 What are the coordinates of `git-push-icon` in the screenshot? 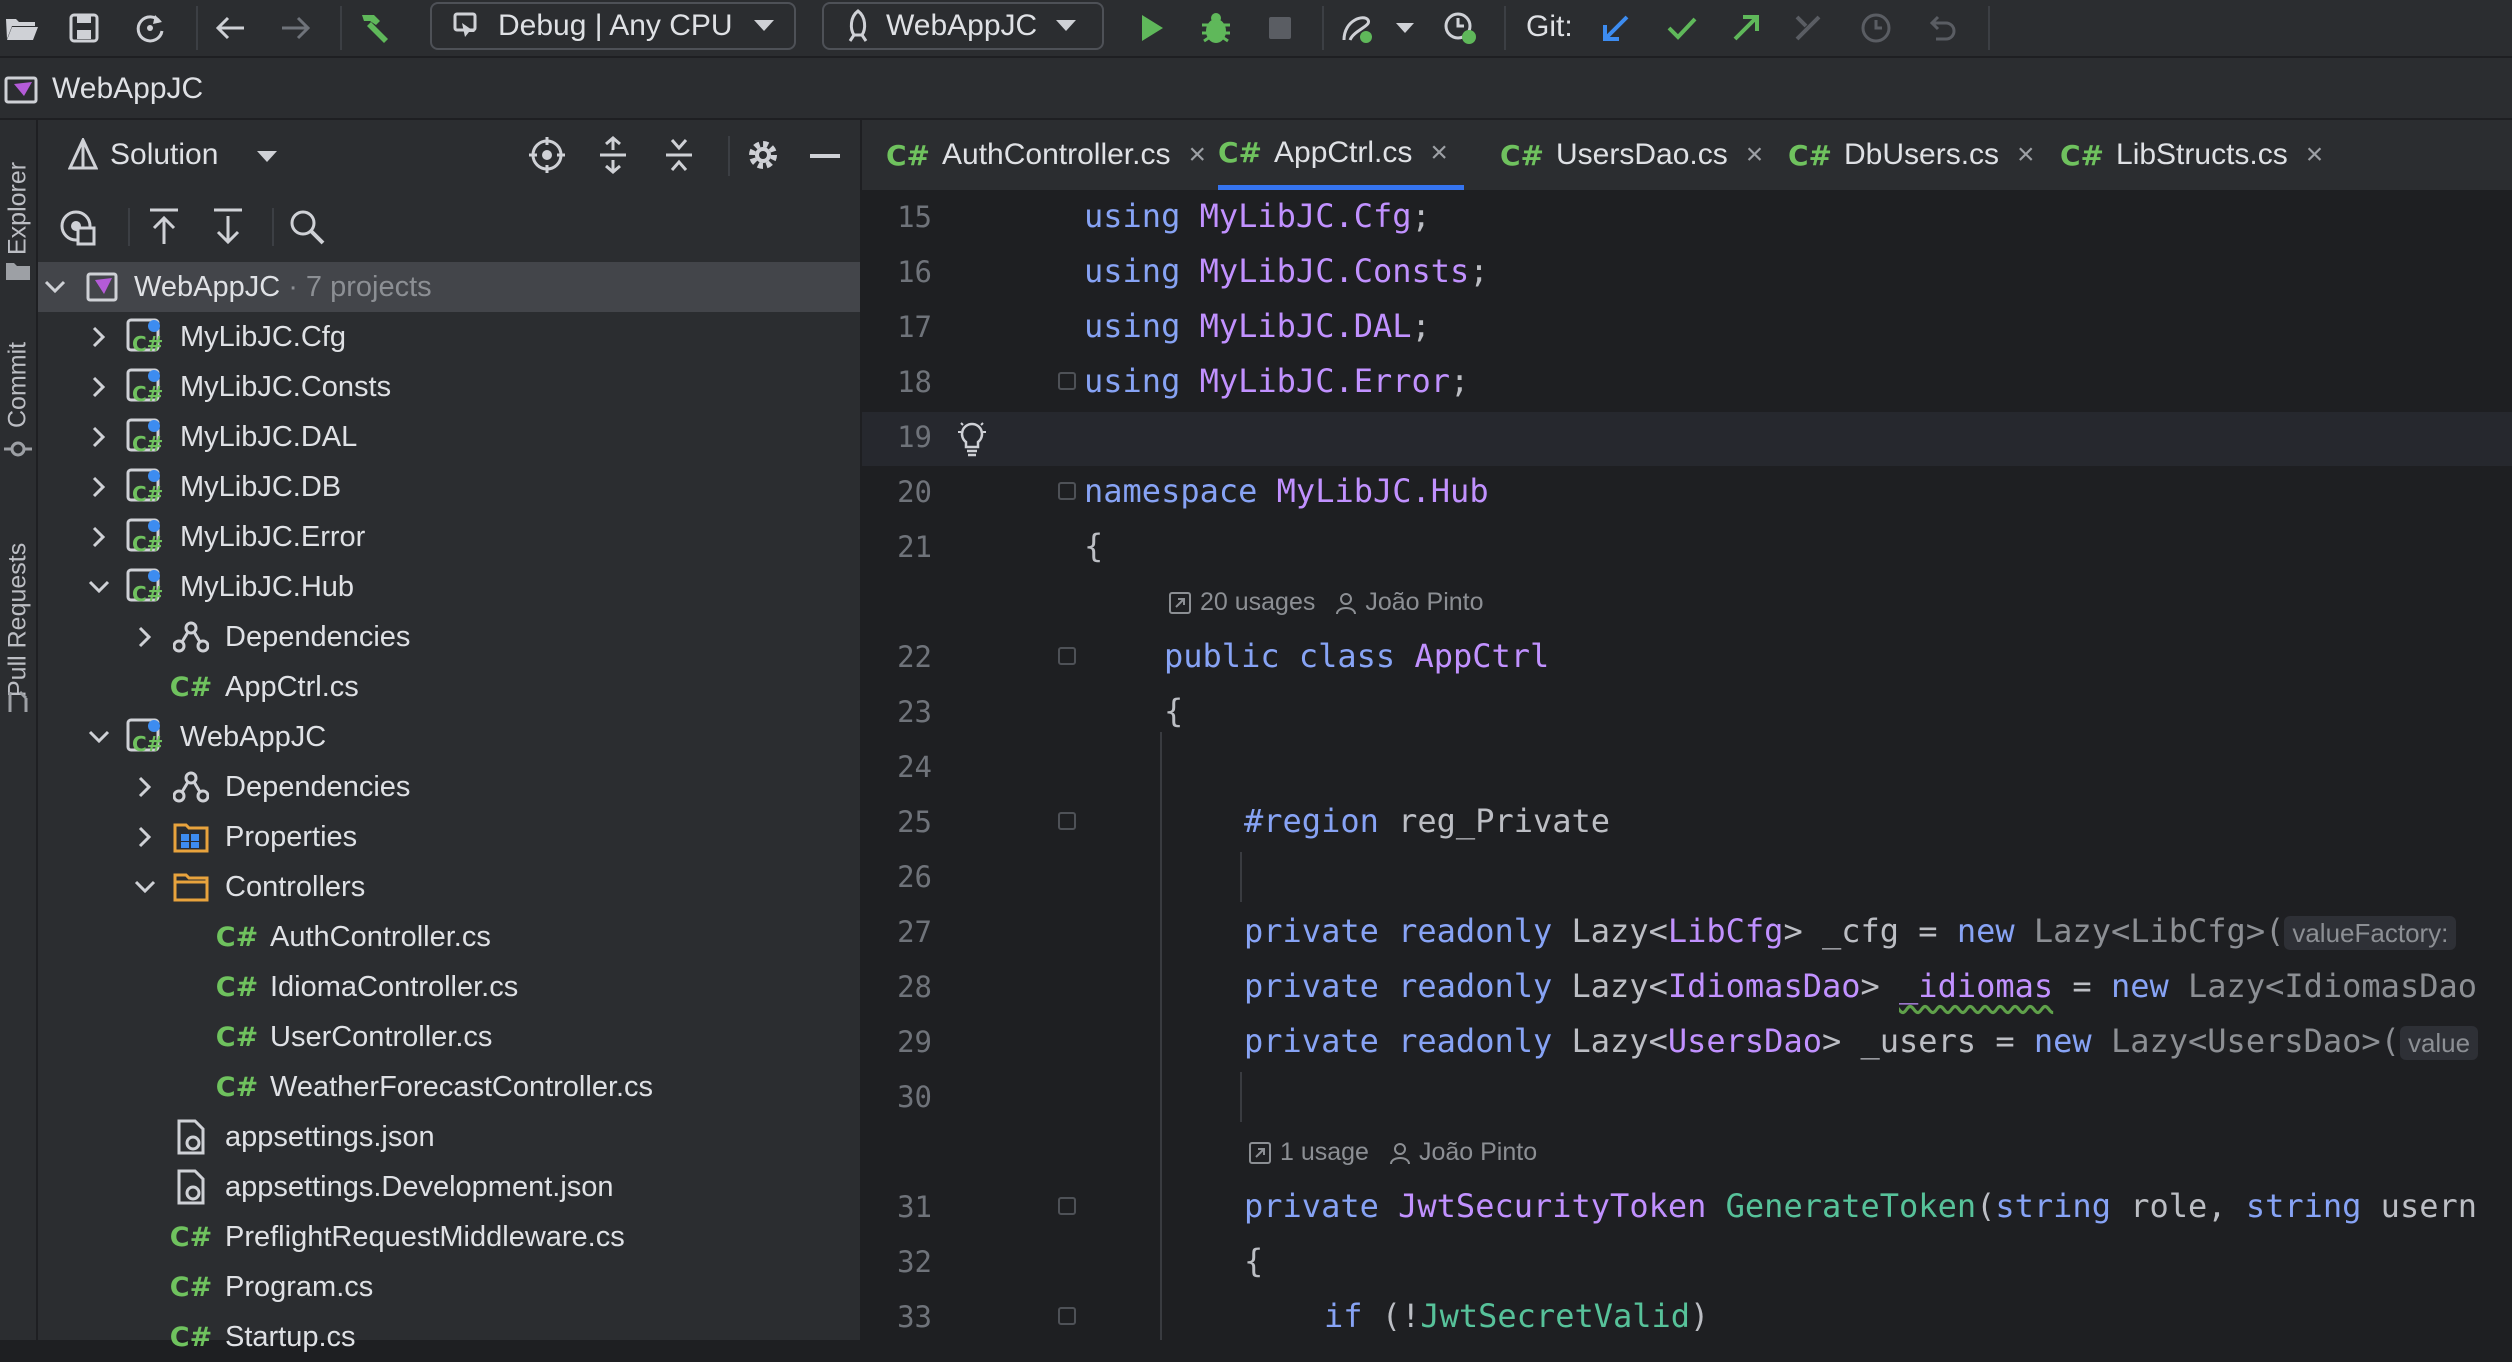 It's located at (1746, 28).